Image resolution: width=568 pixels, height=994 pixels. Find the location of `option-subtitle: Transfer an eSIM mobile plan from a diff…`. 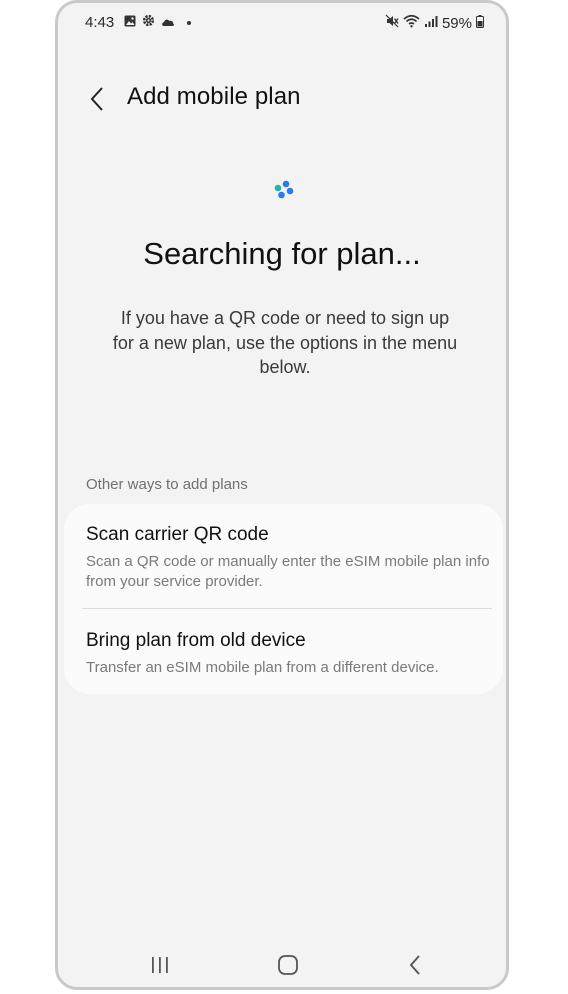

option-subtitle: Transfer an eSIM mobile plan from a diff… is located at coordinates (262, 667).